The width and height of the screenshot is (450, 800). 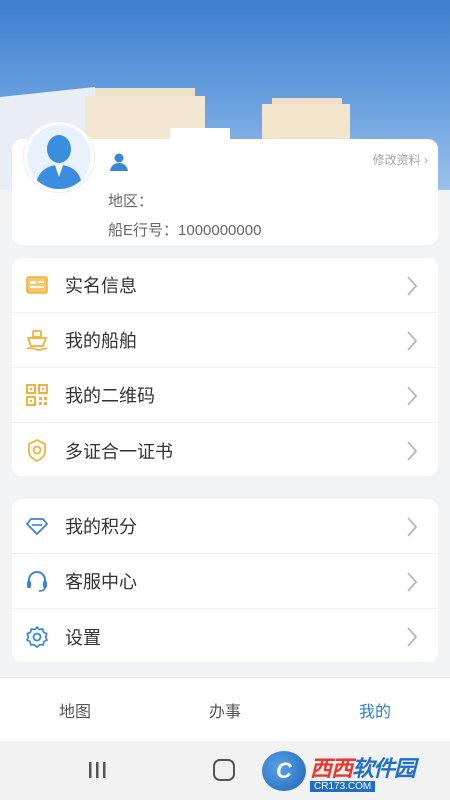 I want to click on profile-card: 修改资料 › 地区： 船E行号：1000000000, so click(x=225, y=183).